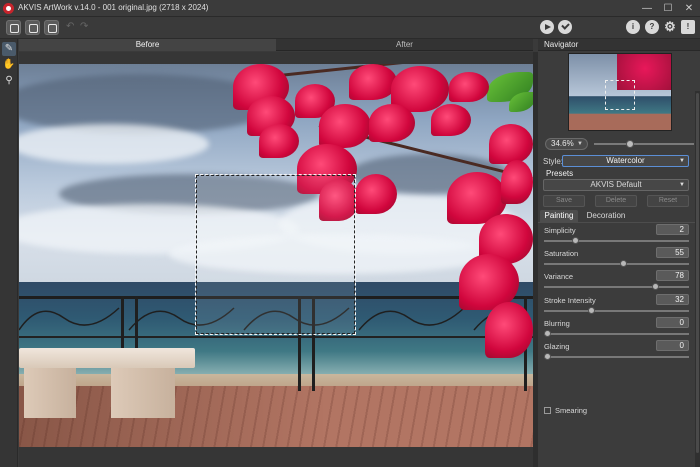  Describe the element at coordinates (557, 346) in the screenshot. I see `glazing-label: Glazing` at that location.